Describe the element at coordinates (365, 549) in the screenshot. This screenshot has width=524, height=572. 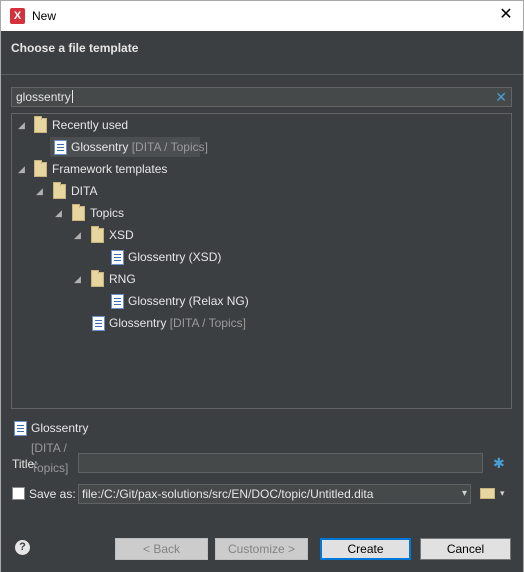
I see `create-button: Create` at that location.